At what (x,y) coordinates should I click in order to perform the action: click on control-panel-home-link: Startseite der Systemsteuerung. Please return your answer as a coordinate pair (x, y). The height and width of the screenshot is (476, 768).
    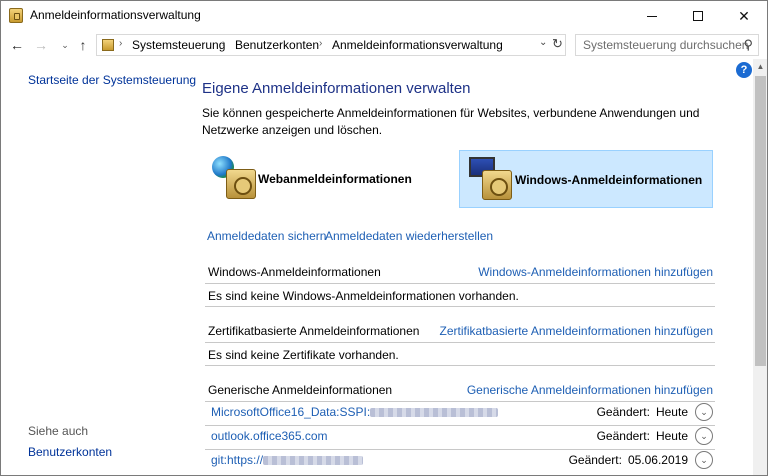
    Looking at the image, I should click on (112, 80).